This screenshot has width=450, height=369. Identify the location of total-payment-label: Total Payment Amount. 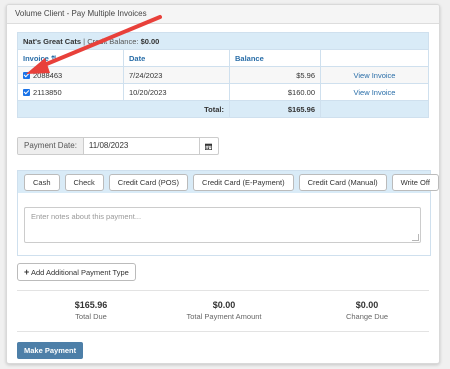
(224, 316).